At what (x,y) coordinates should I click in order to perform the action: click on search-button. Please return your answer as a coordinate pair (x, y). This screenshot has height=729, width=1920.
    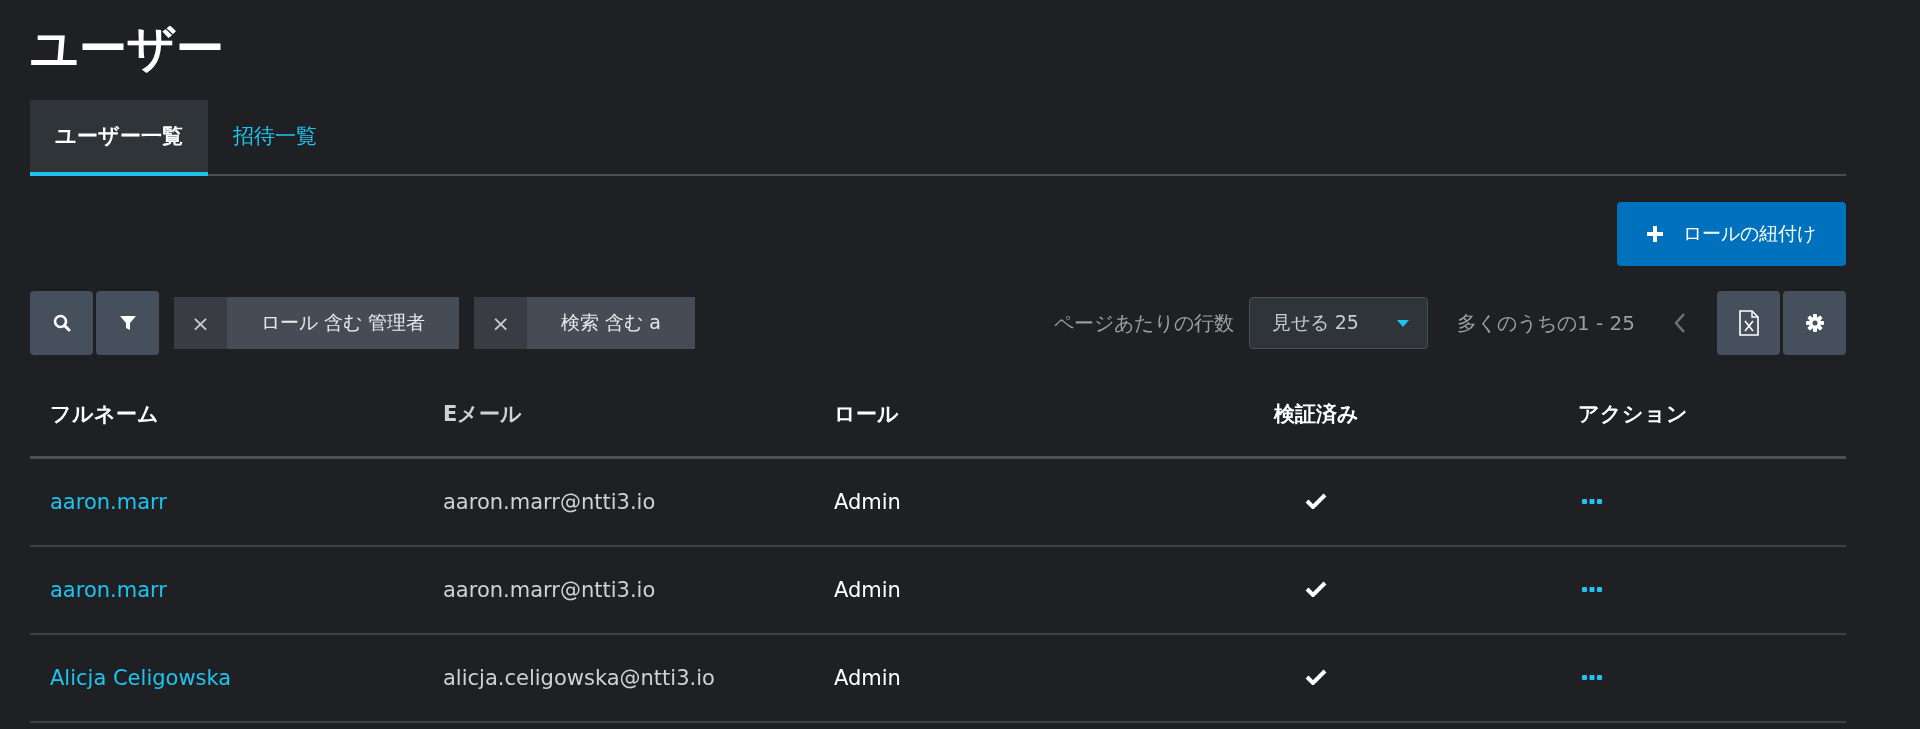
    Looking at the image, I should click on (61, 323).